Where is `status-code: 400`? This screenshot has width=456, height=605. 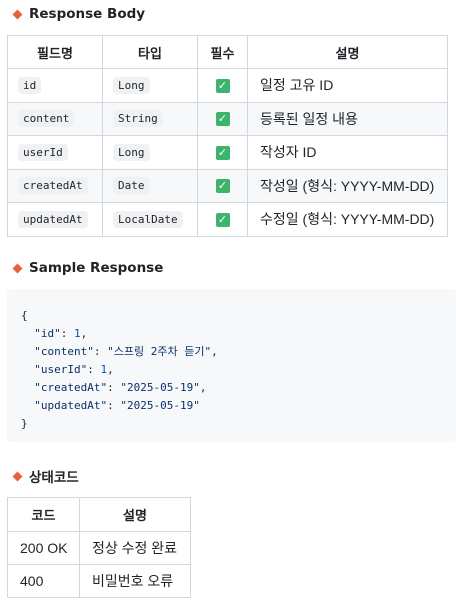
status-code: 400 is located at coordinates (43, 581).